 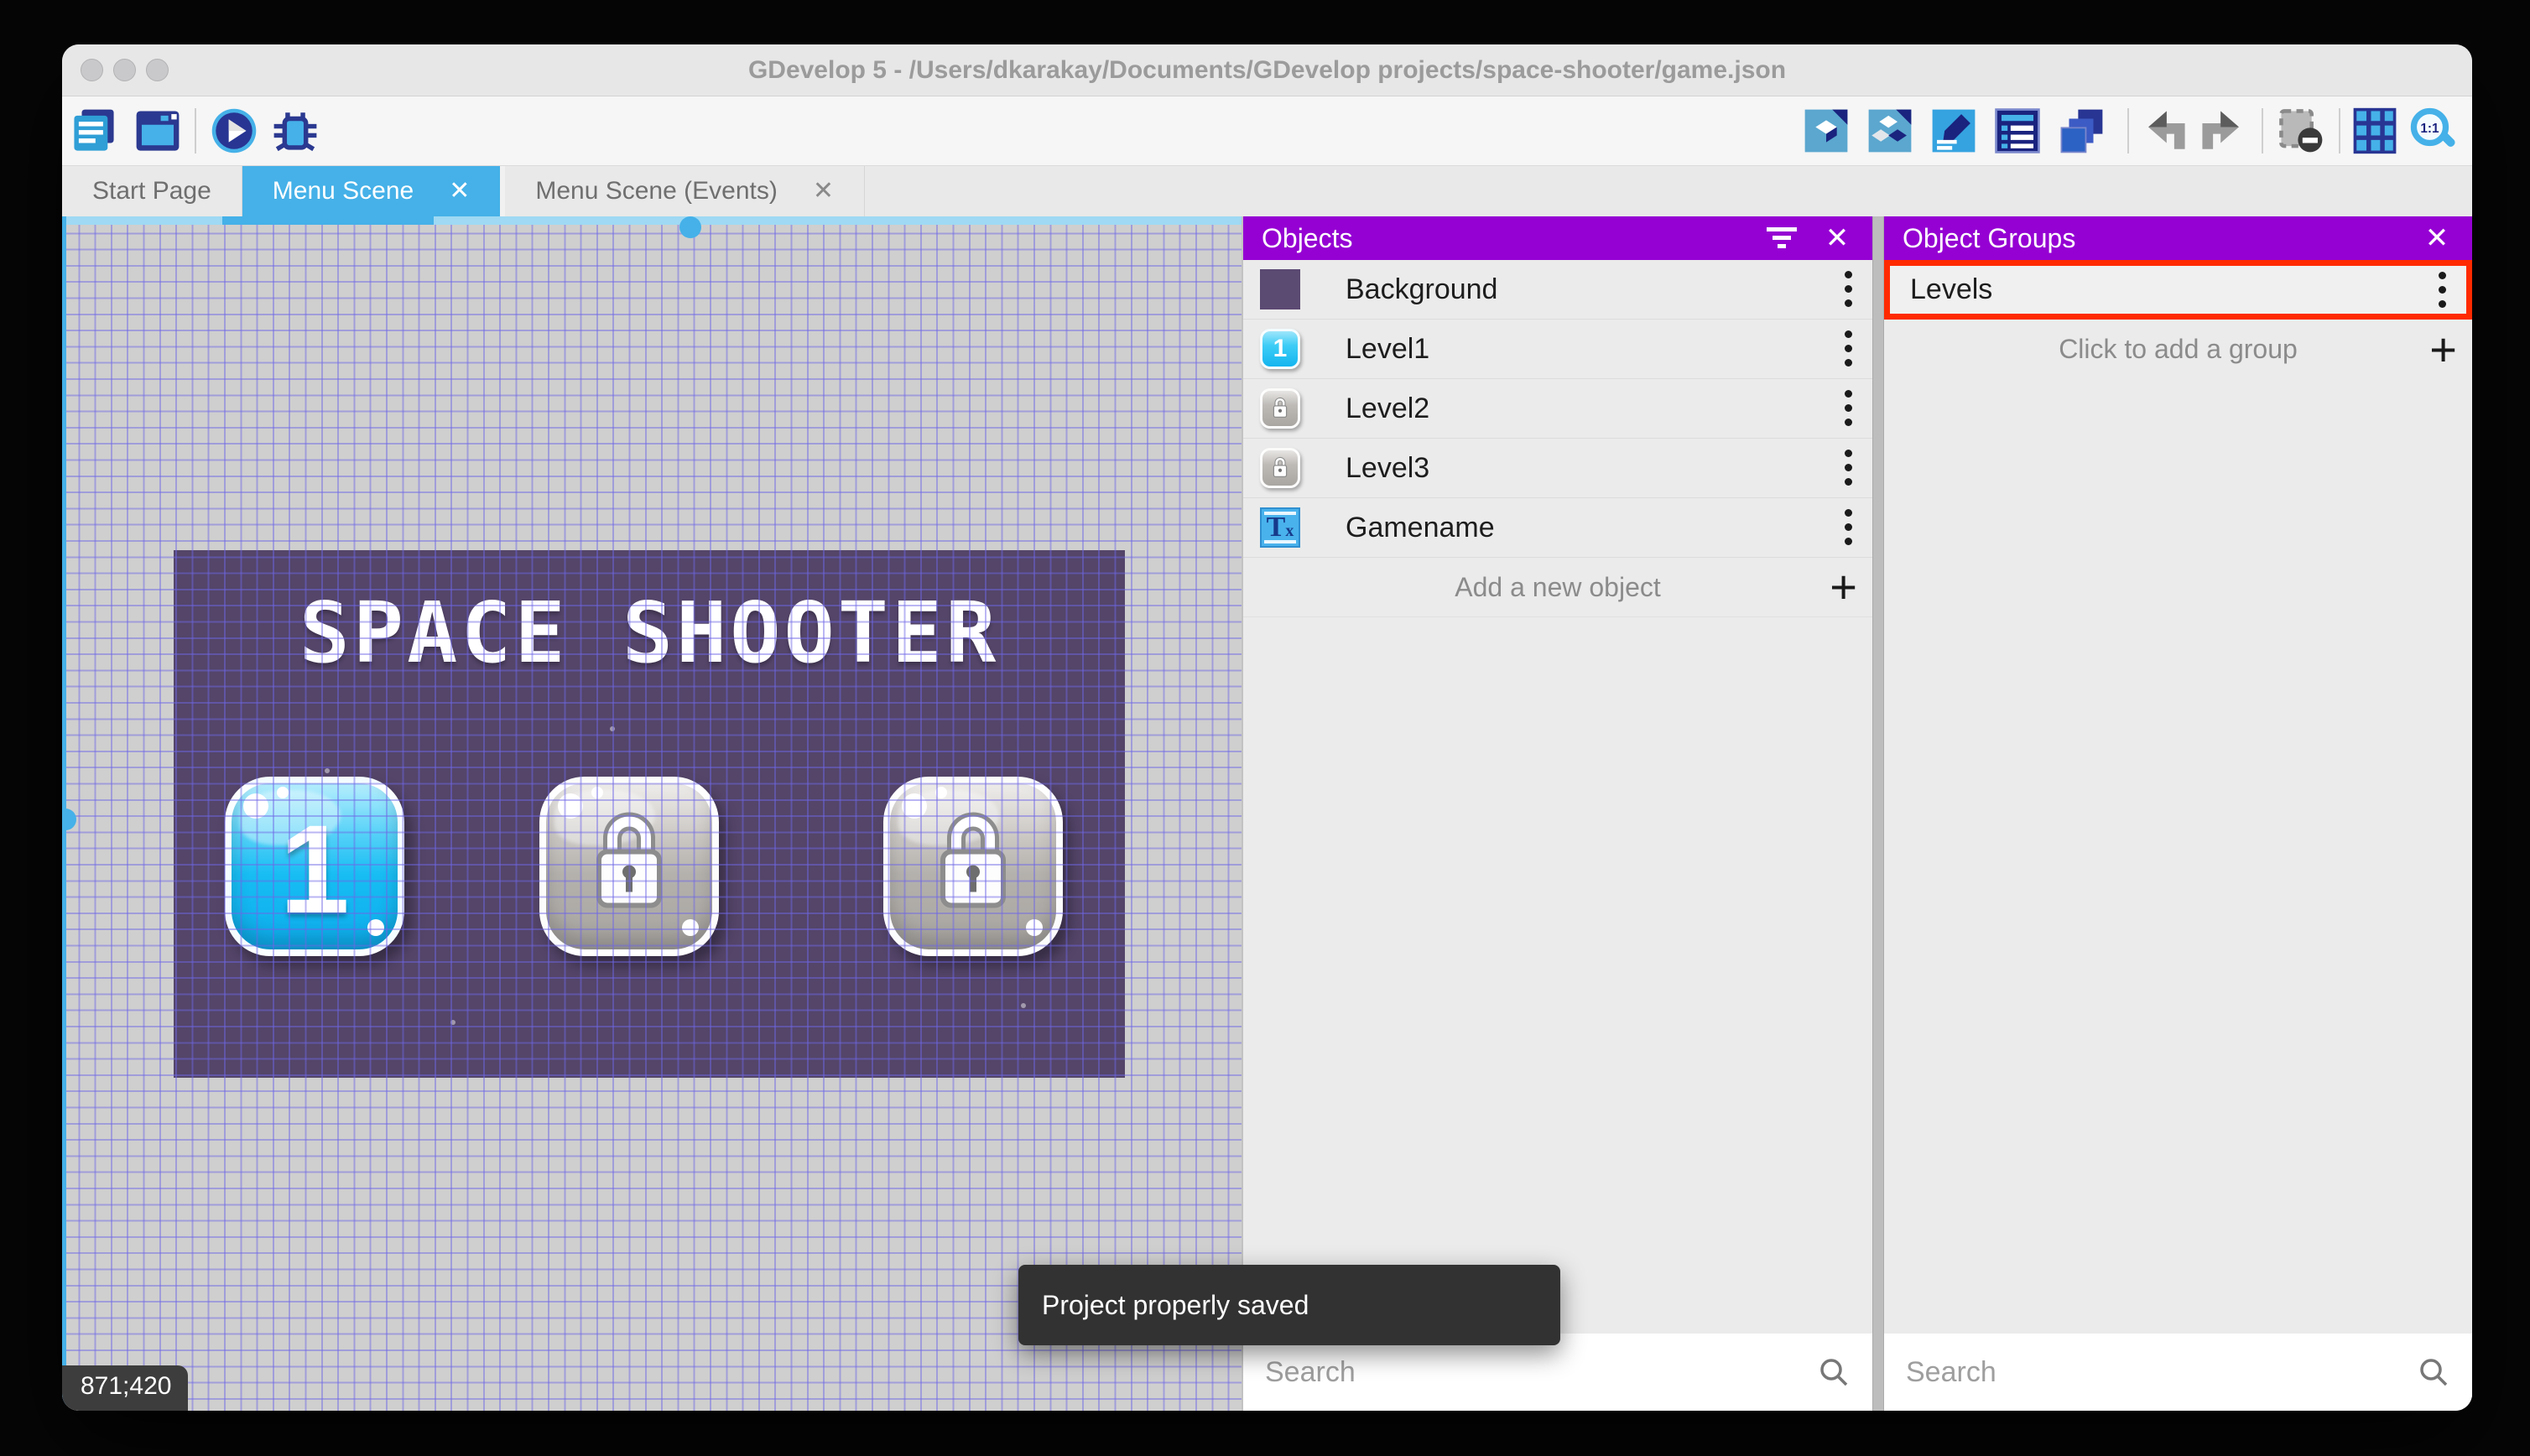 I want to click on horizontal-scrollbar-range, so click(x=328, y=220).